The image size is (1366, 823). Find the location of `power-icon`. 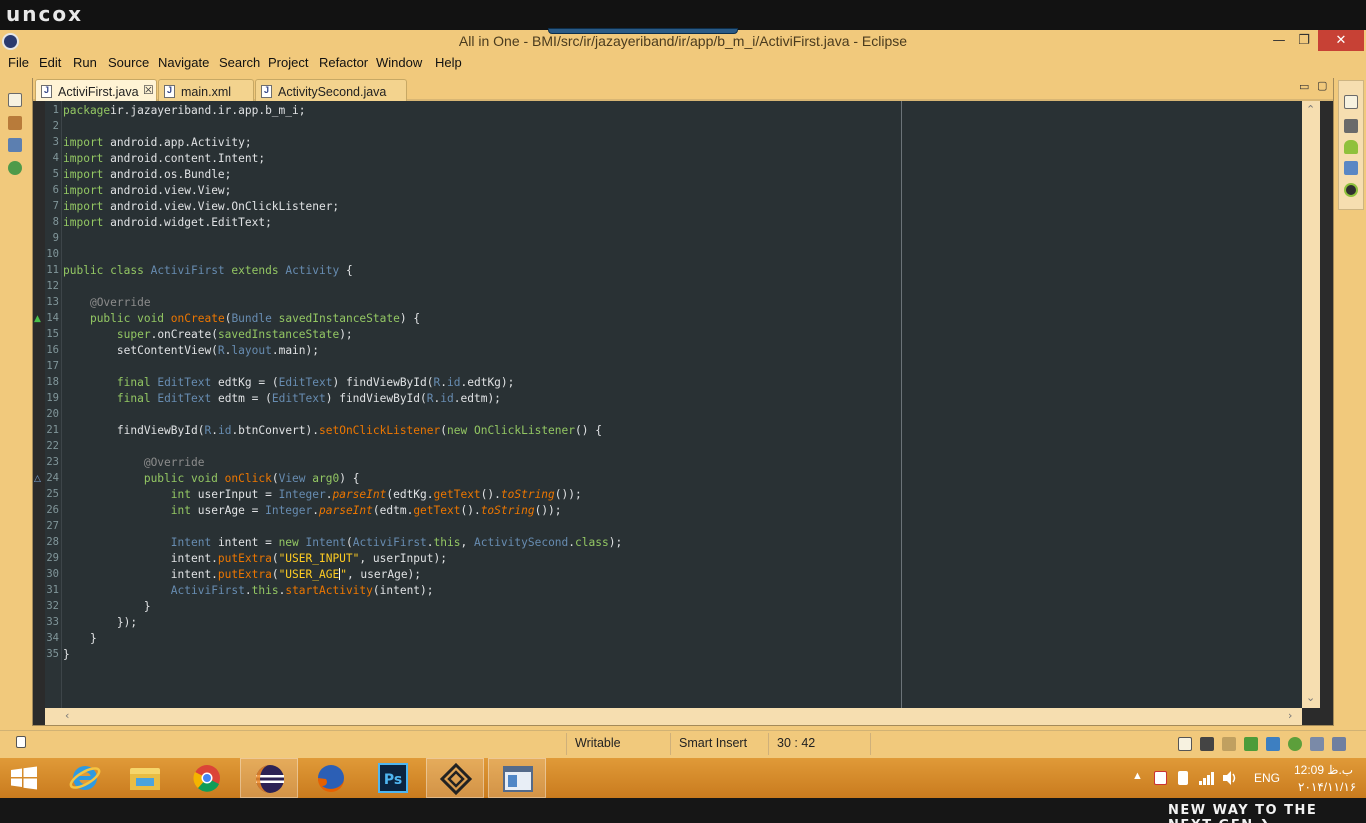

power-icon is located at coordinates (1183, 778).